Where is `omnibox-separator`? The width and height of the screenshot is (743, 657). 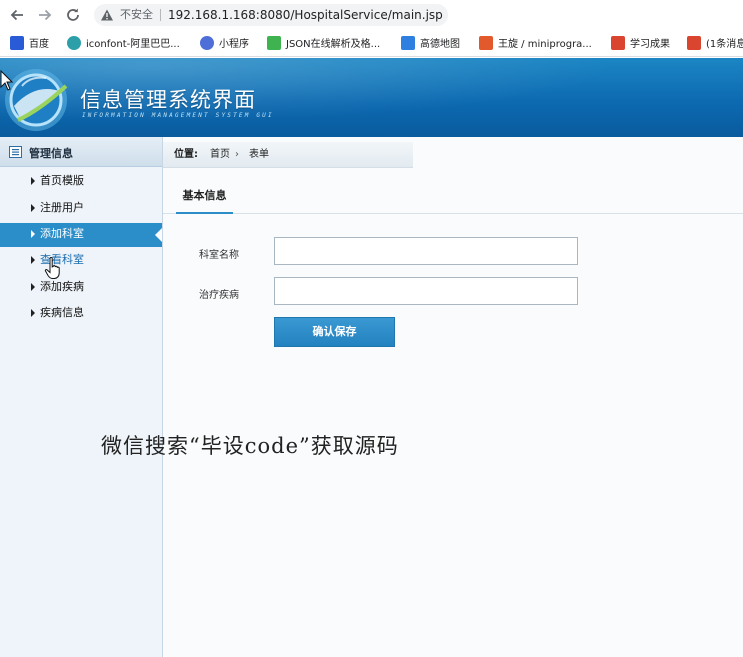 omnibox-separator is located at coordinates (160, 15).